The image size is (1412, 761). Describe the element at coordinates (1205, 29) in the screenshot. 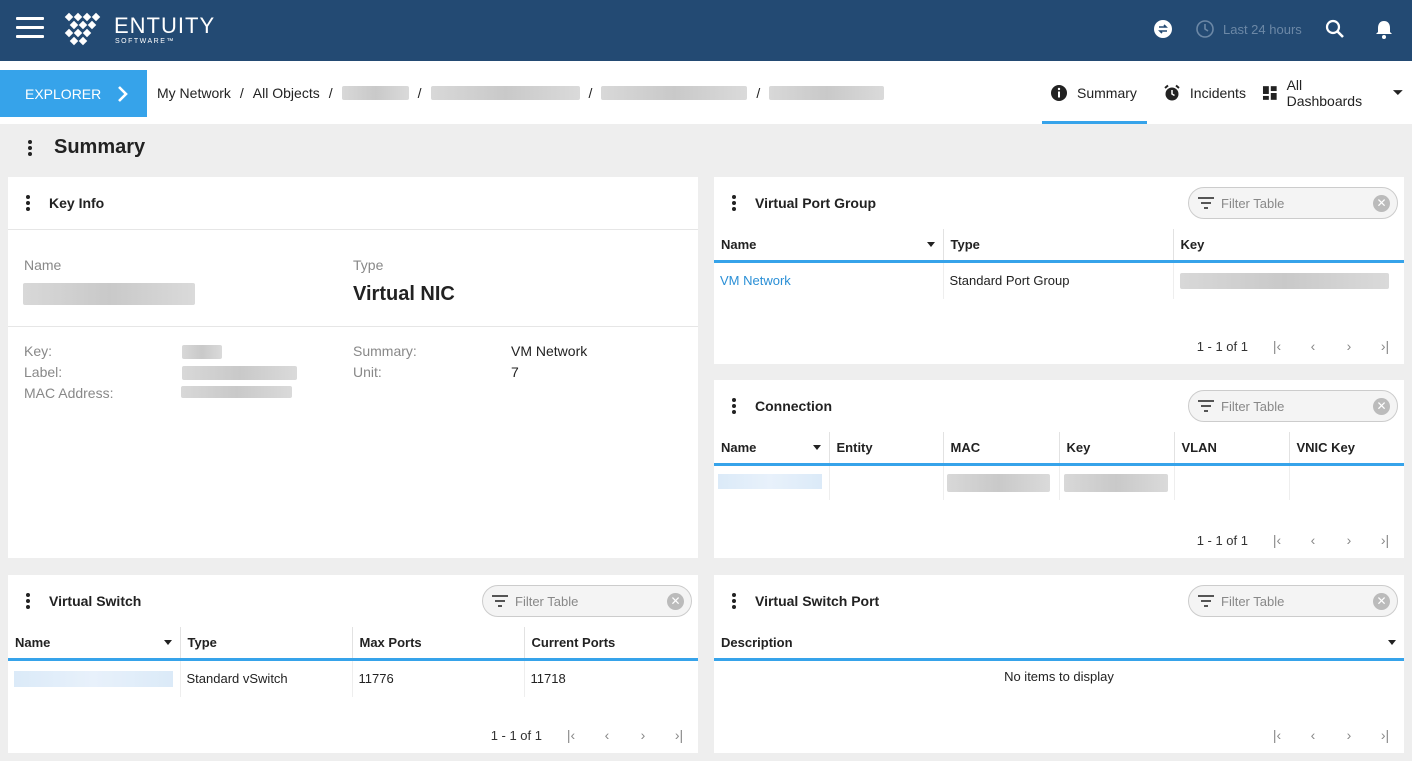

I see `clock-icon` at that location.